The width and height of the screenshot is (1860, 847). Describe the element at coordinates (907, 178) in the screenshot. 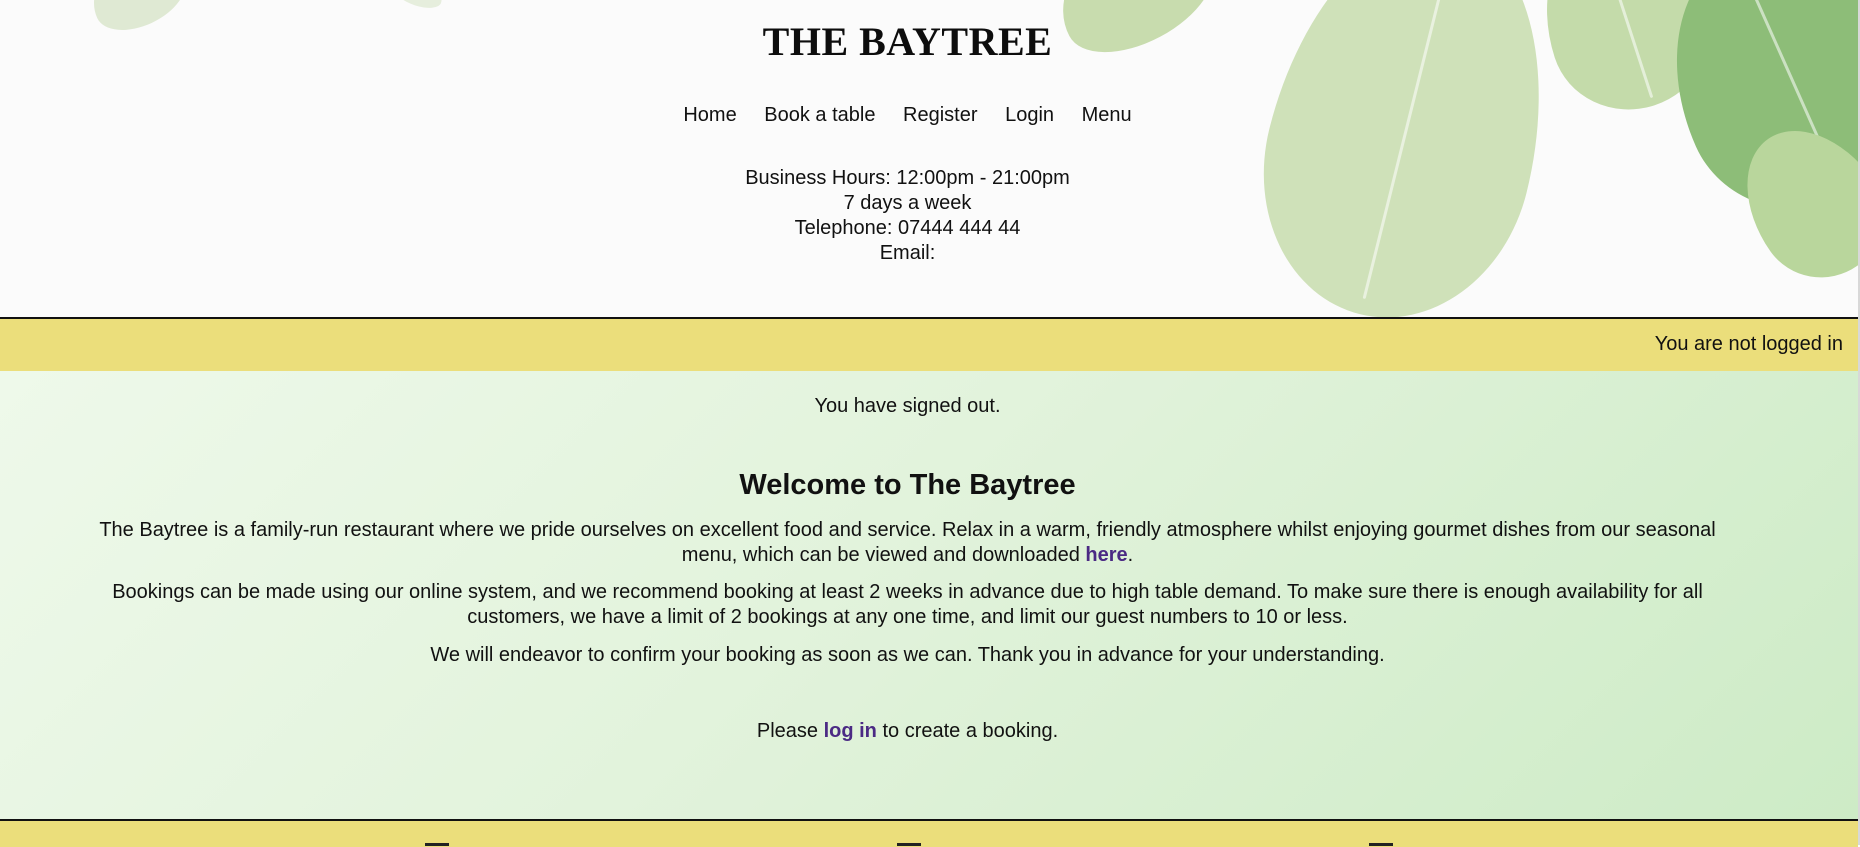

I see `business-hours: Business Hours: 12:00pm - 21:00pm` at that location.